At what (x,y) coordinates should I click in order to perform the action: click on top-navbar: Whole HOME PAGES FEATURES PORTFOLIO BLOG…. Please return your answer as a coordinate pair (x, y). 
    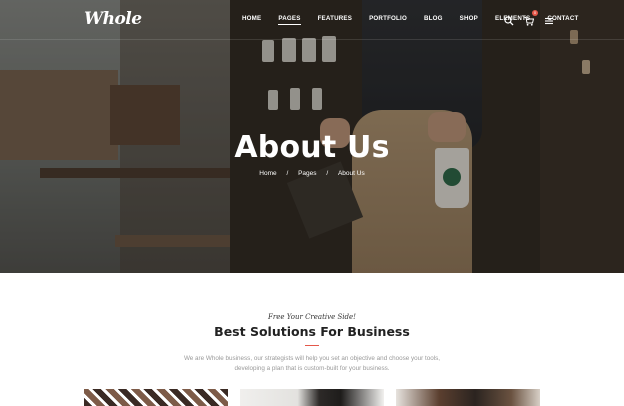
    Looking at the image, I should click on (312, 20).